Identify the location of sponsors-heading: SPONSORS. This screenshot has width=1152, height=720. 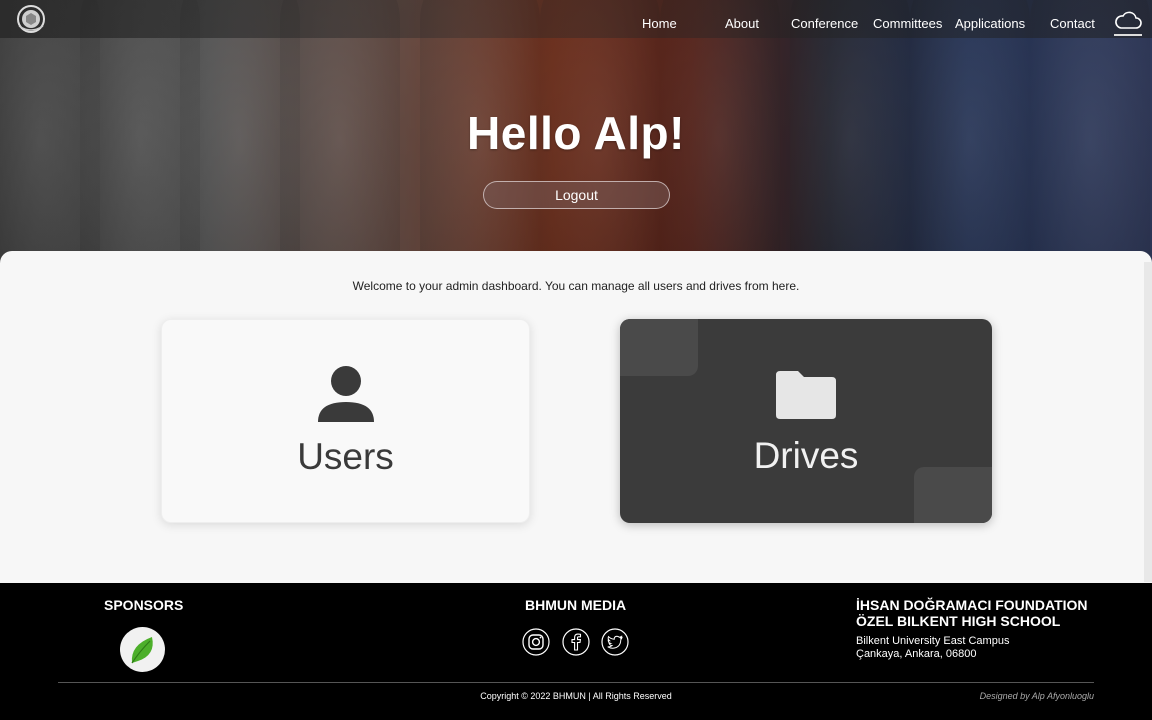
(144, 605).